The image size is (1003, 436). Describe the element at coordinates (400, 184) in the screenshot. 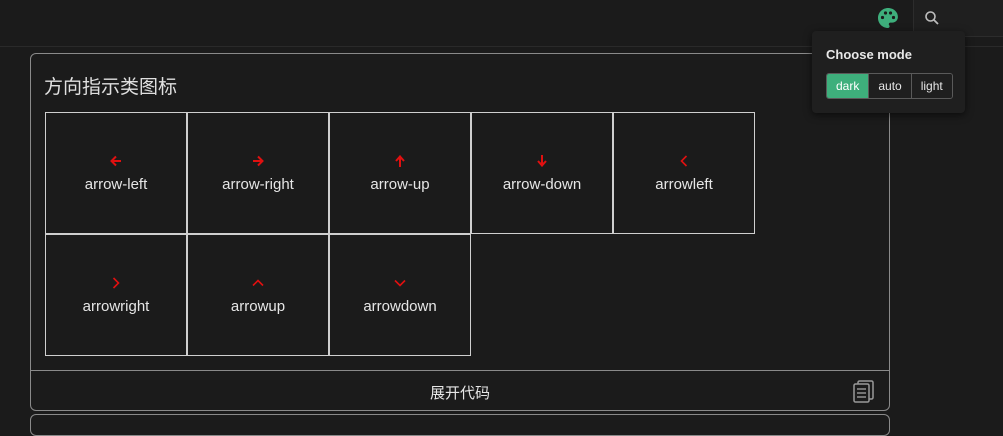

I see `icon-label: arrow-up` at that location.